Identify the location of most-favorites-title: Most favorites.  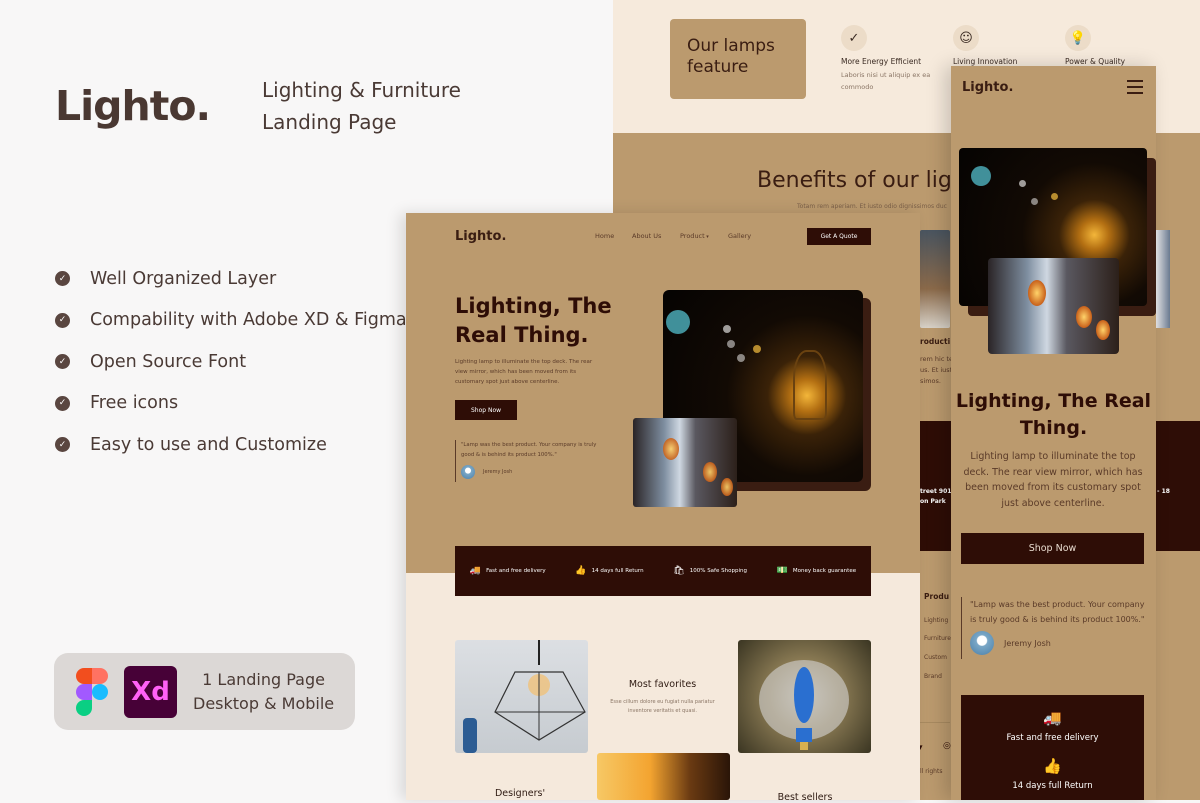
(662, 684).